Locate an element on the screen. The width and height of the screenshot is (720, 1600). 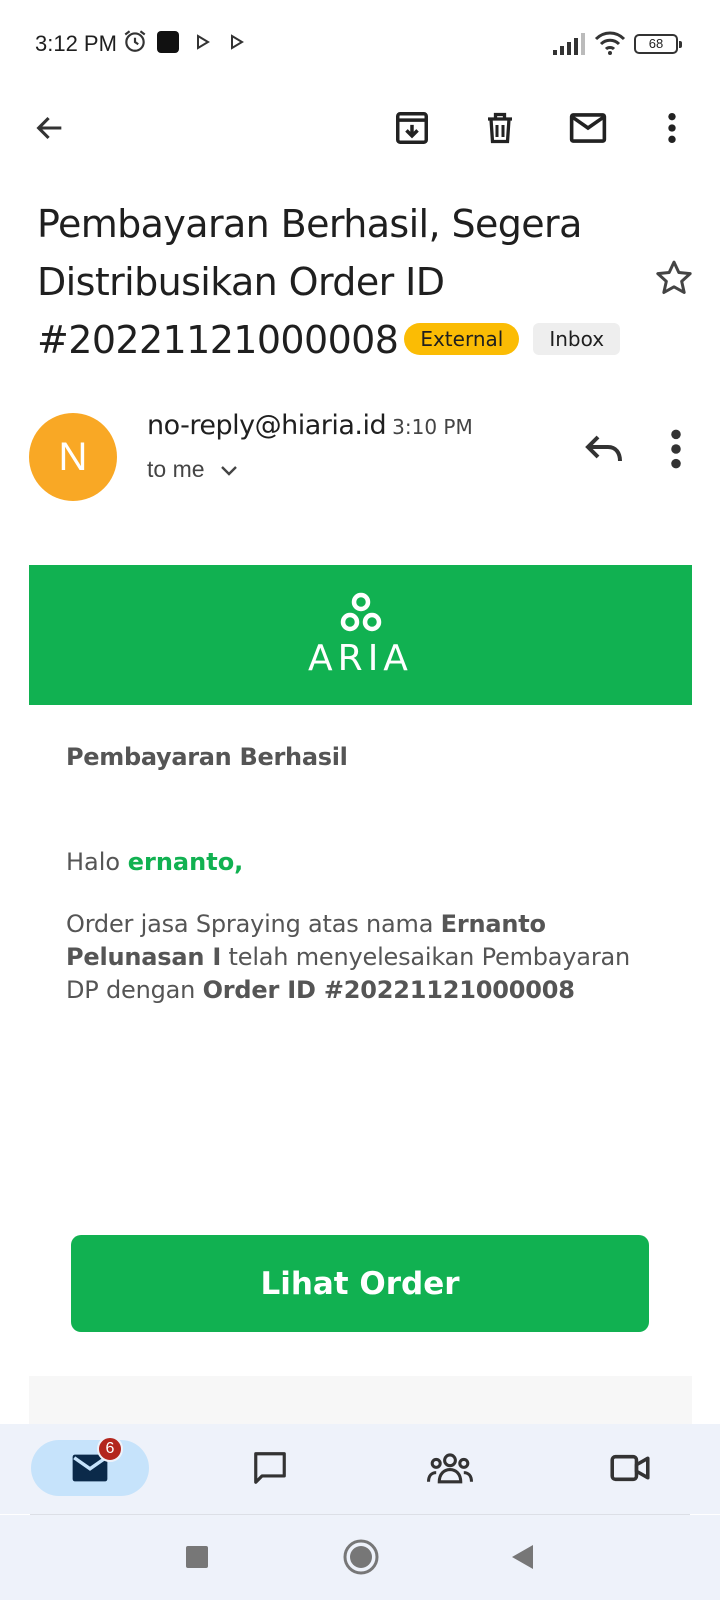
sent-time: 3:10 PM is located at coordinates (432, 427).